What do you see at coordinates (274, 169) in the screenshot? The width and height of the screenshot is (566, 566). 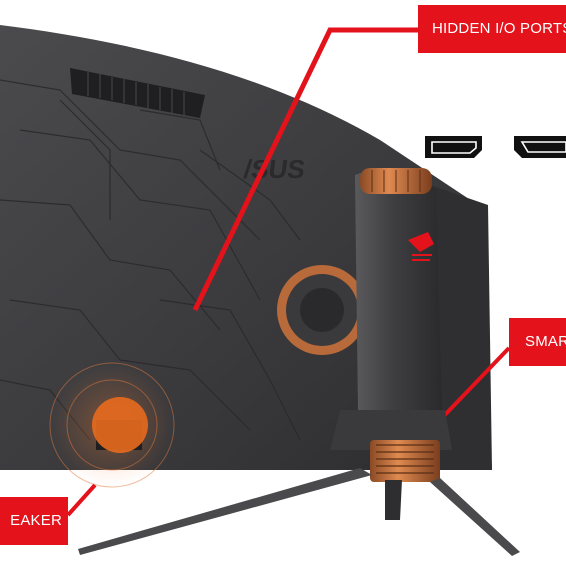 I see `brand-logo: /SUS` at bounding box center [274, 169].